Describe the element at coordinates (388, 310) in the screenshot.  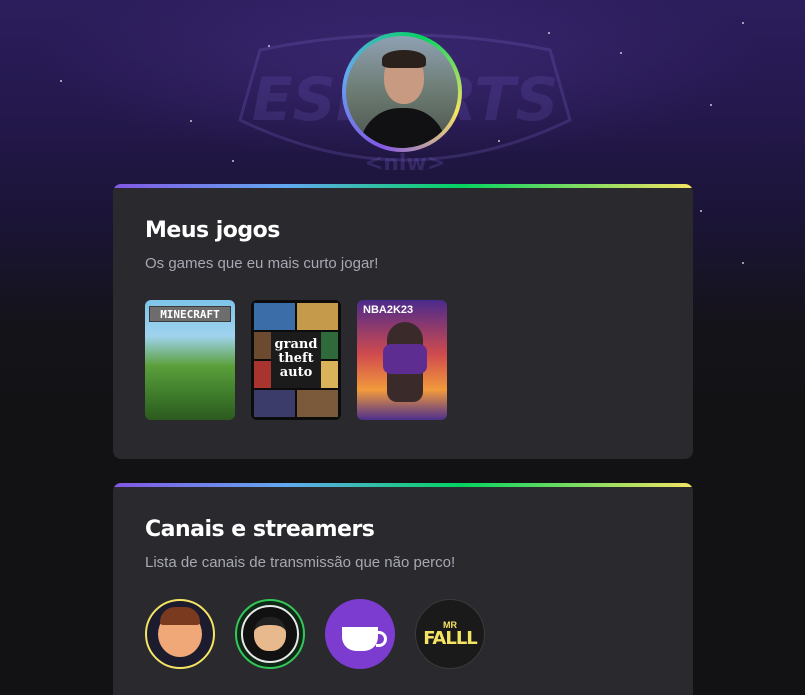
I see `nba-logo: NBA2K23` at that location.